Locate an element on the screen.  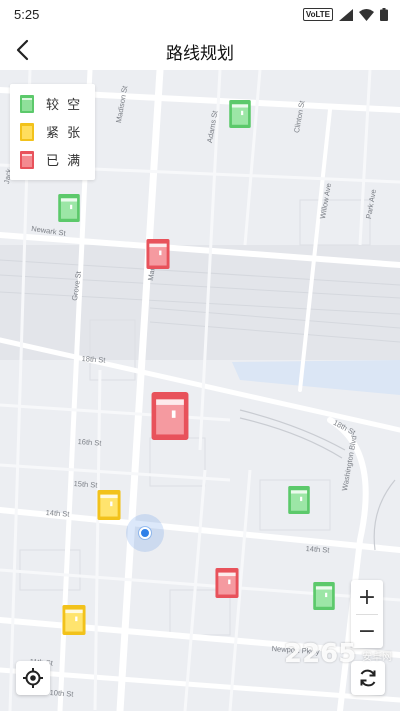
nav-bar: 路线规划 is located at coordinates (200, 50).